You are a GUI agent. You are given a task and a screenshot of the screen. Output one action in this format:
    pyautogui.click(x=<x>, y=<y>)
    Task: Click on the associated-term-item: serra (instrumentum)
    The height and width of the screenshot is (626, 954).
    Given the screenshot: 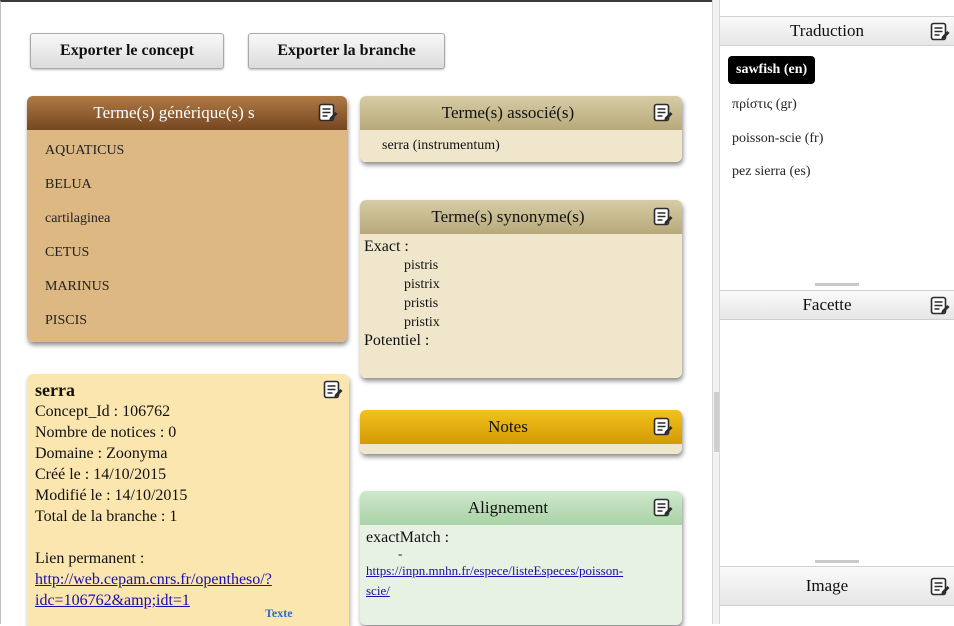 What is the action you would take?
    pyautogui.click(x=532, y=146)
    